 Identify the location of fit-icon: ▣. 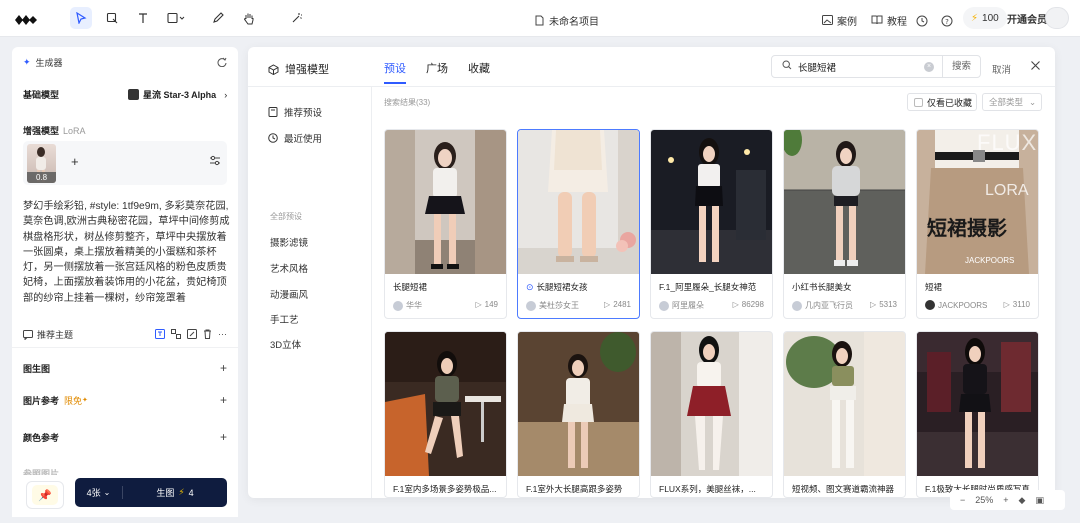
(1039, 500).